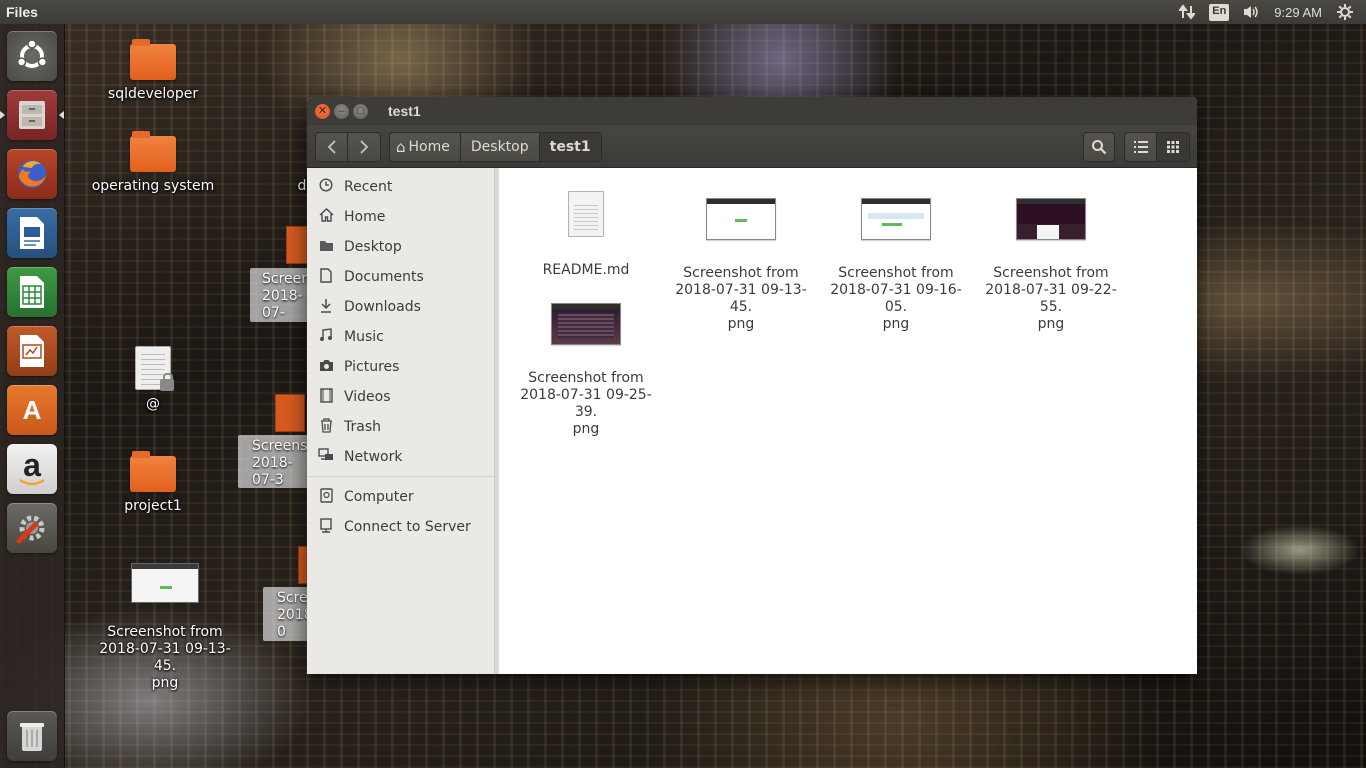 The image size is (1366, 768). I want to click on wrench-gear-icon, so click(32, 528).